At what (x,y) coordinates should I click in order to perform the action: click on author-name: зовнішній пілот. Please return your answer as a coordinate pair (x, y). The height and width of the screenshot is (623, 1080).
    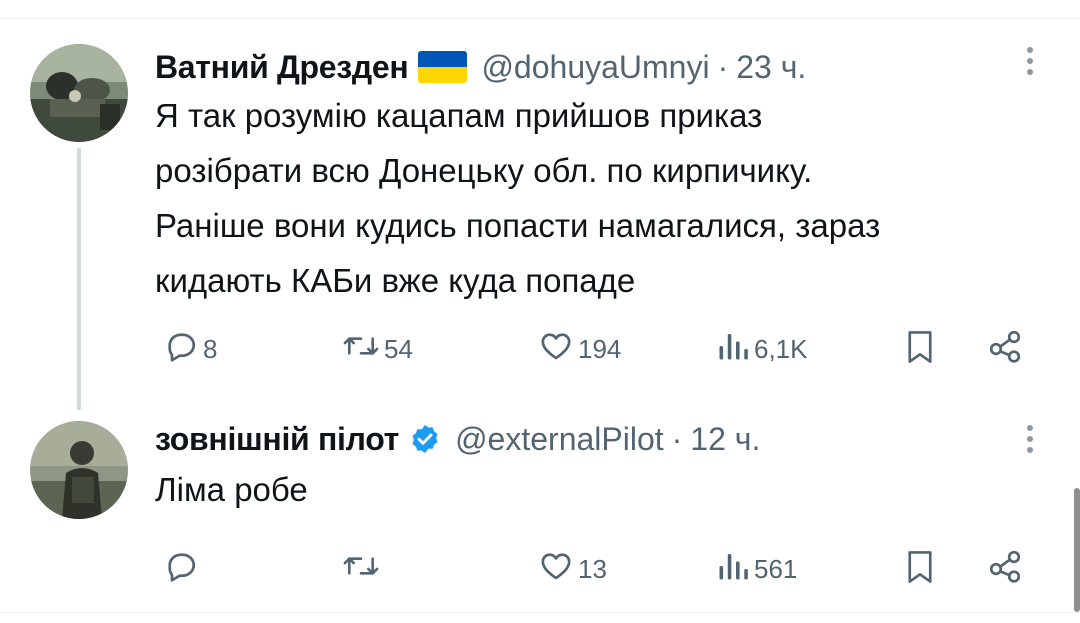
    Looking at the image, I should click on (277, 439).